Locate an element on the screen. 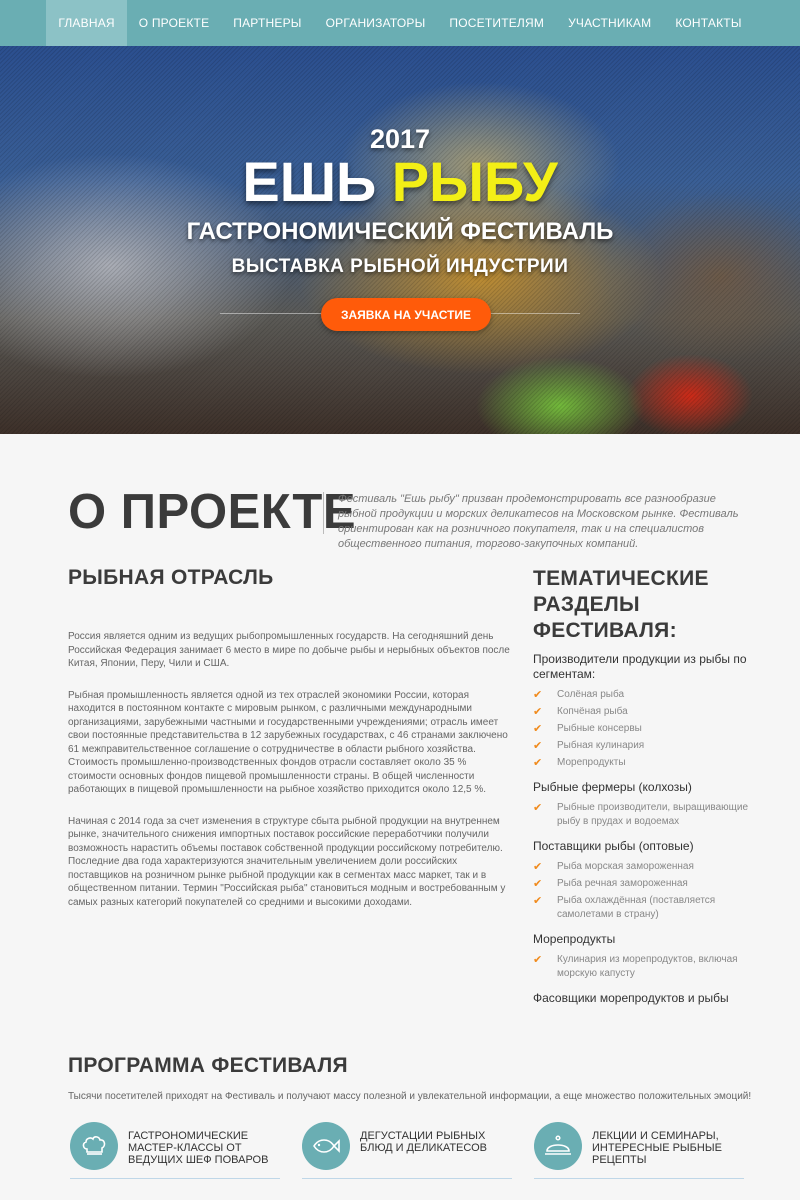  list-item: ✔ Копчёная рыба is located at coordinates (648, 712).